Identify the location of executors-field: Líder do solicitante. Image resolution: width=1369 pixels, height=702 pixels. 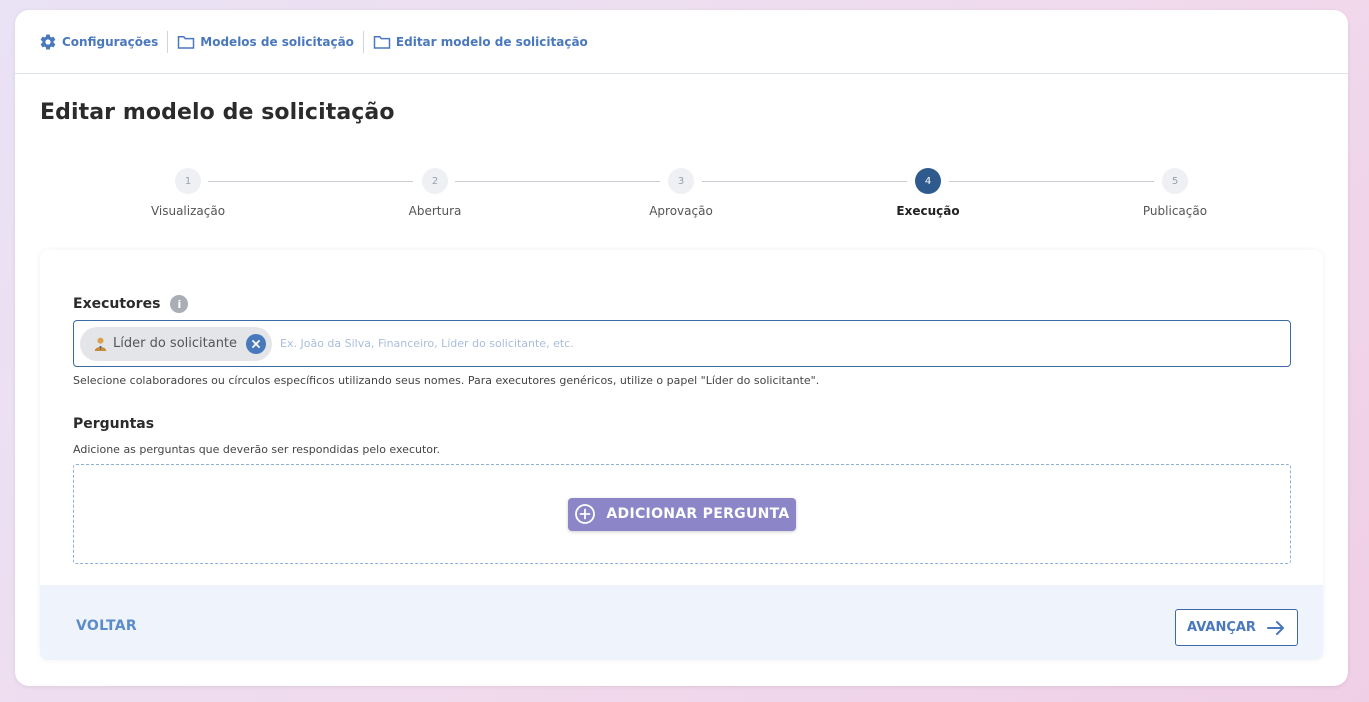
(682, 343).